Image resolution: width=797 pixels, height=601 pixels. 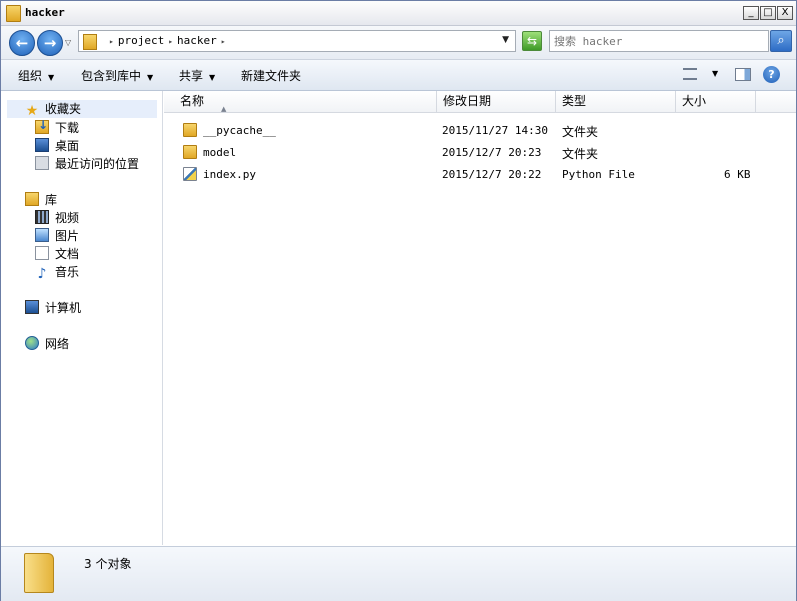 I want to click on sidebar-item-recent-places: 最近访问的位置, so click(x=87, y=164).